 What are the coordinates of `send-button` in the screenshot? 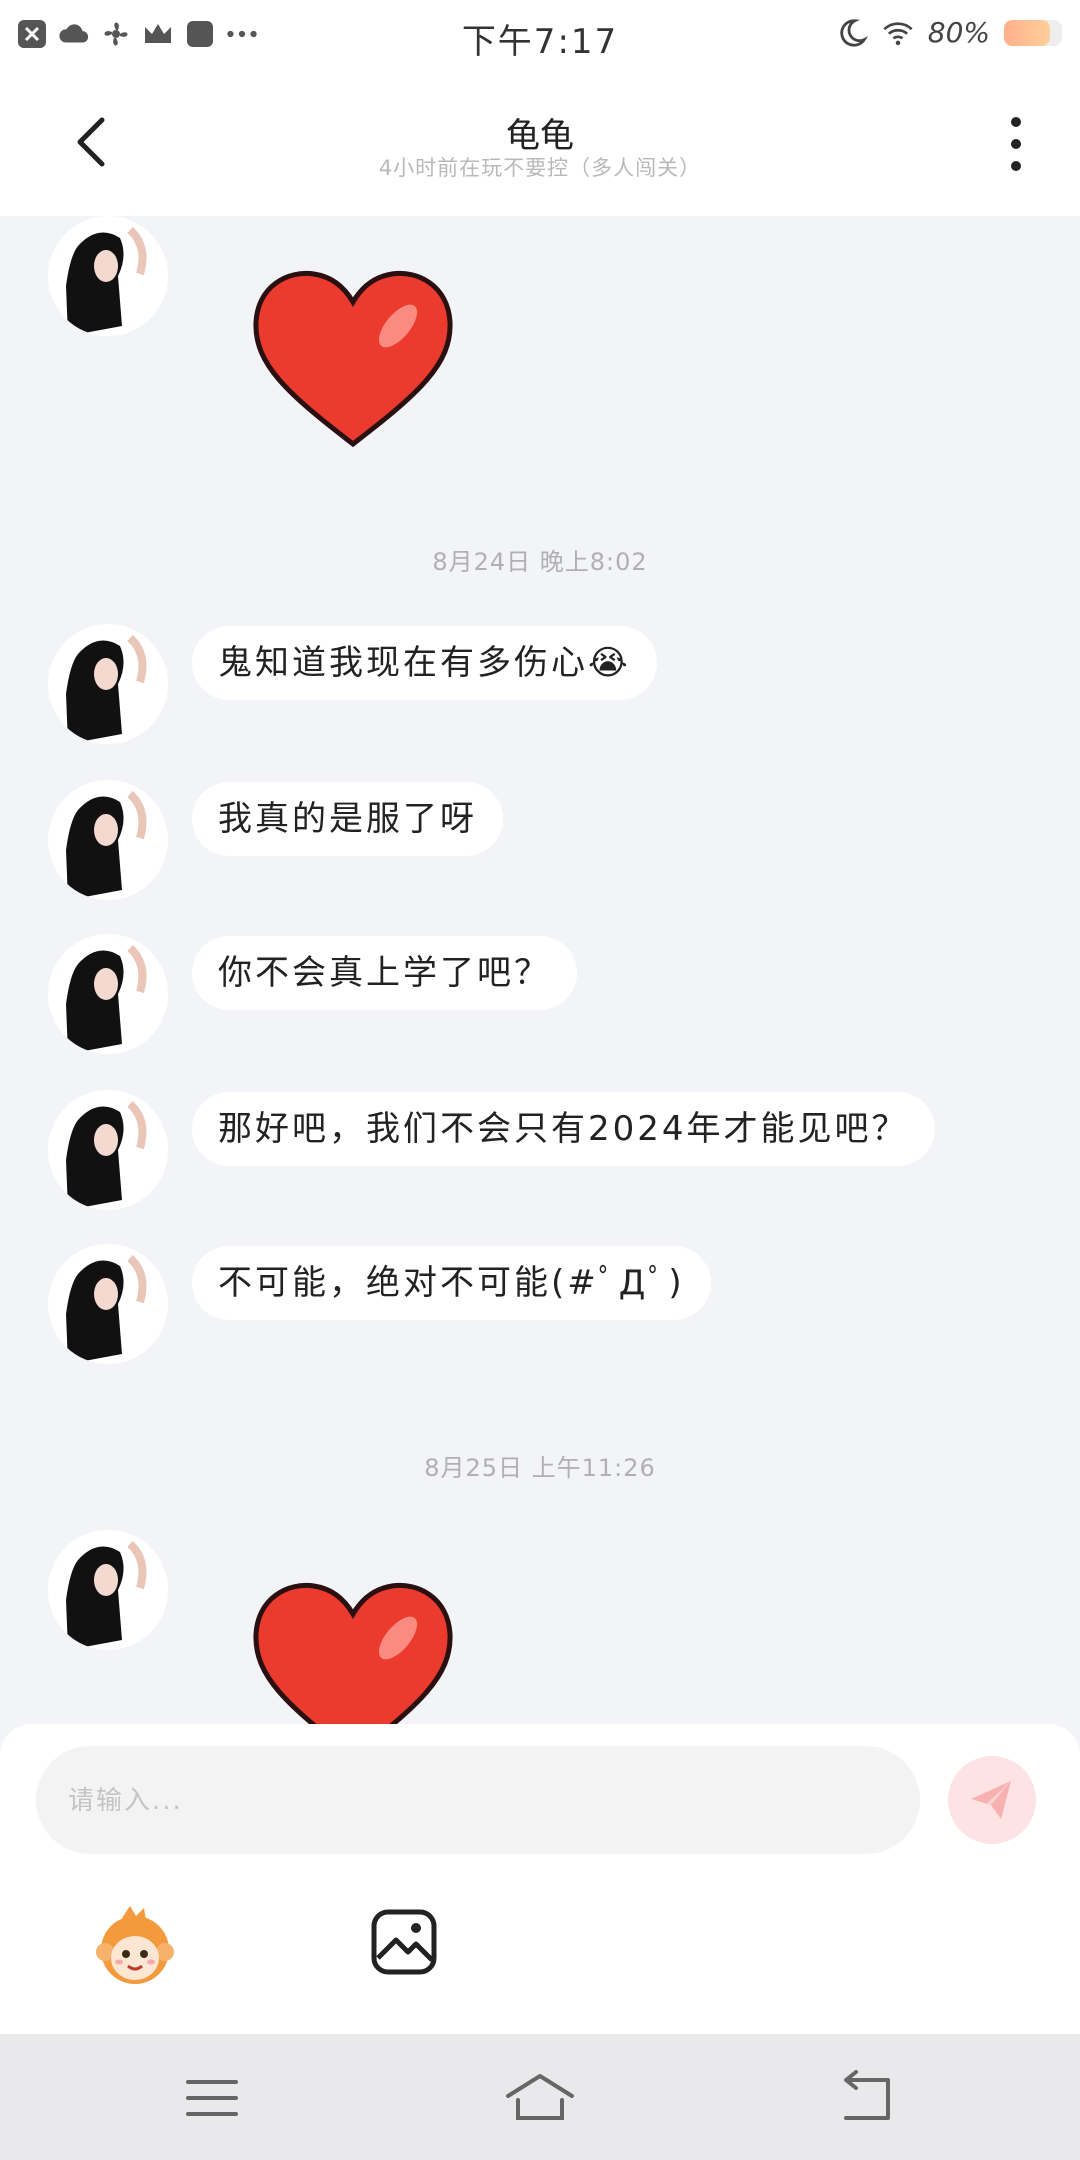 It's located at (992, 1800).